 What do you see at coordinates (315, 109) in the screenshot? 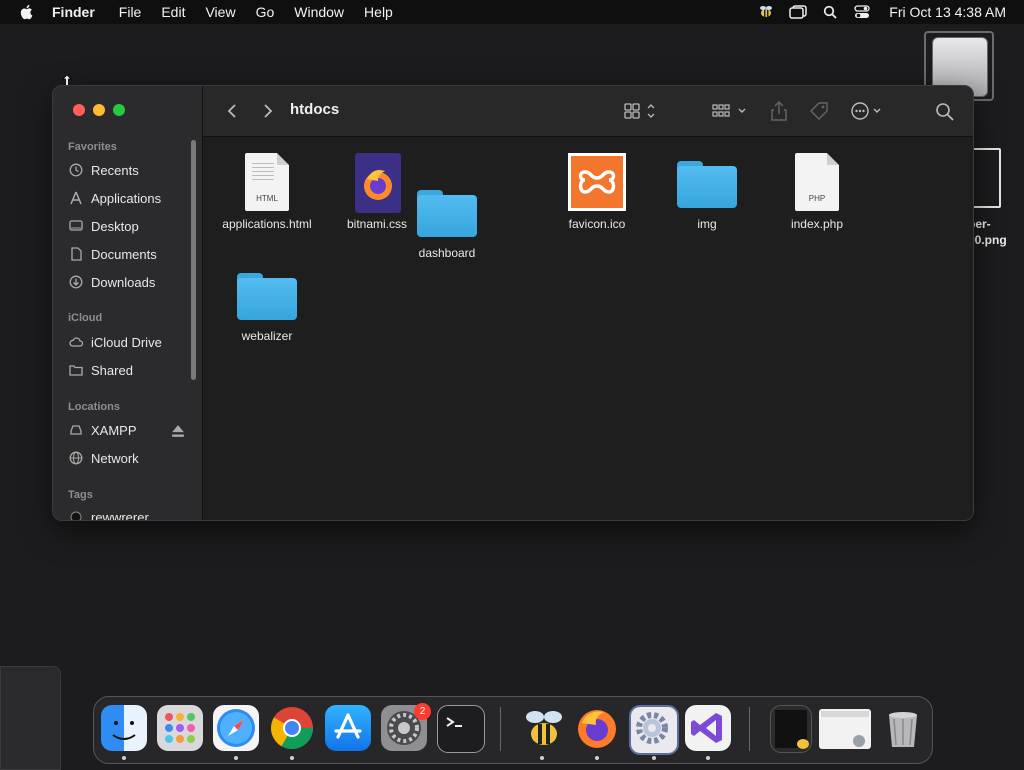
I see `window-title: htdocs` at bounding box center [315, 109].